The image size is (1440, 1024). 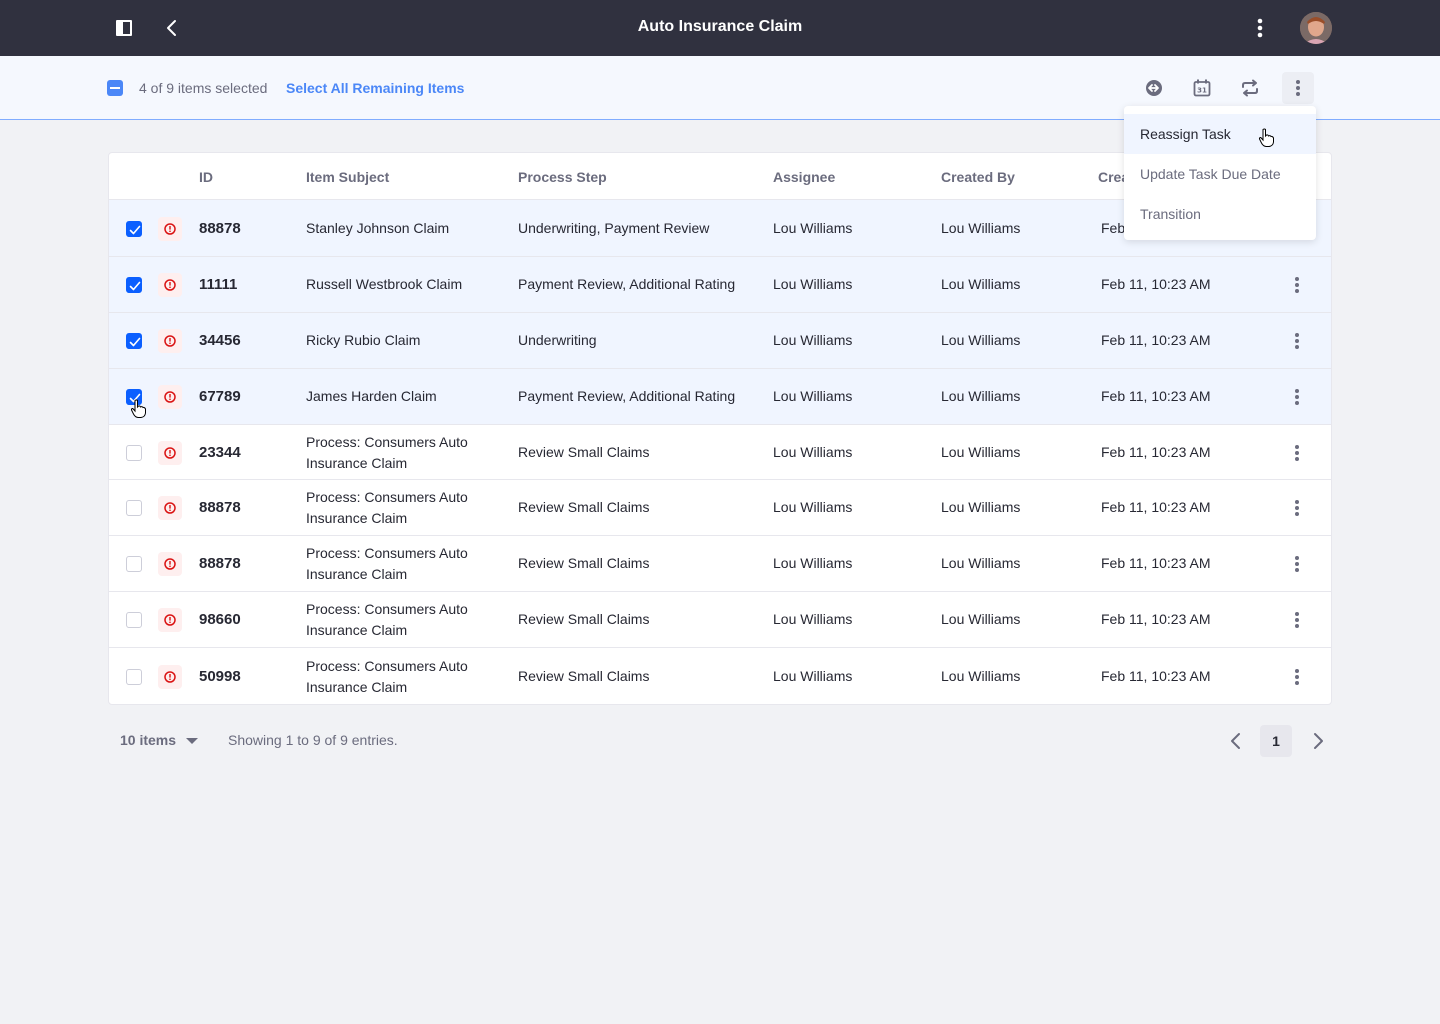 I want to click on update-due-date-button: 31, so click(x=1202, y=88).